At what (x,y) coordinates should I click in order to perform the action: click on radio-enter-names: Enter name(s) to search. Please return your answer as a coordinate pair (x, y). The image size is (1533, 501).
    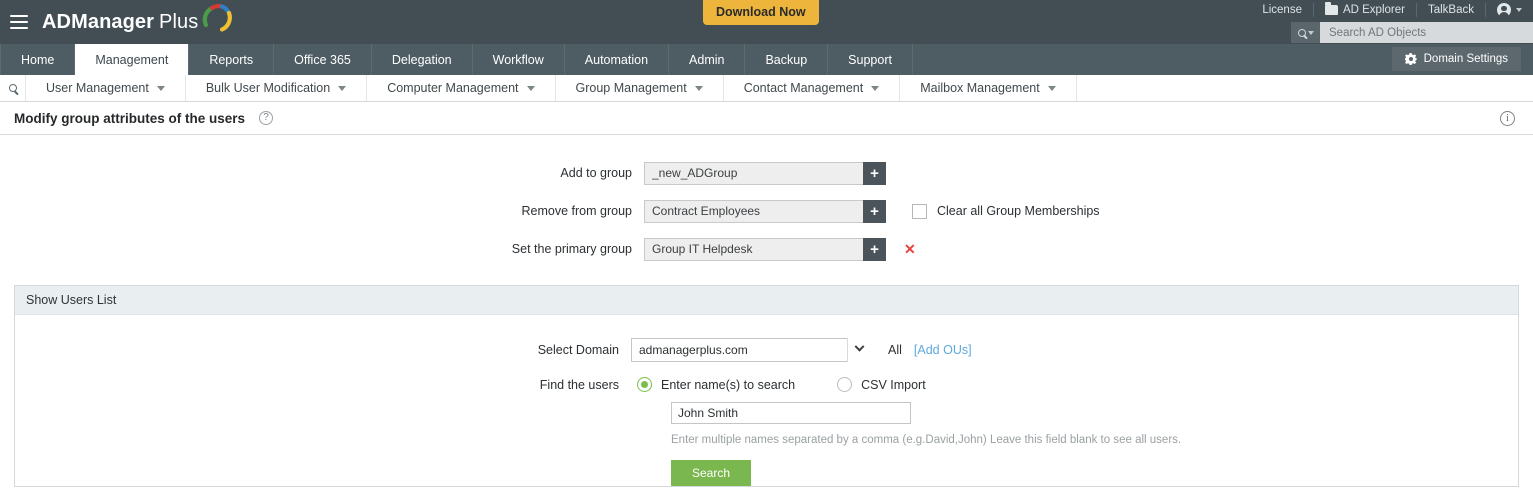
    Looking at the image, I should click on (716, 384).